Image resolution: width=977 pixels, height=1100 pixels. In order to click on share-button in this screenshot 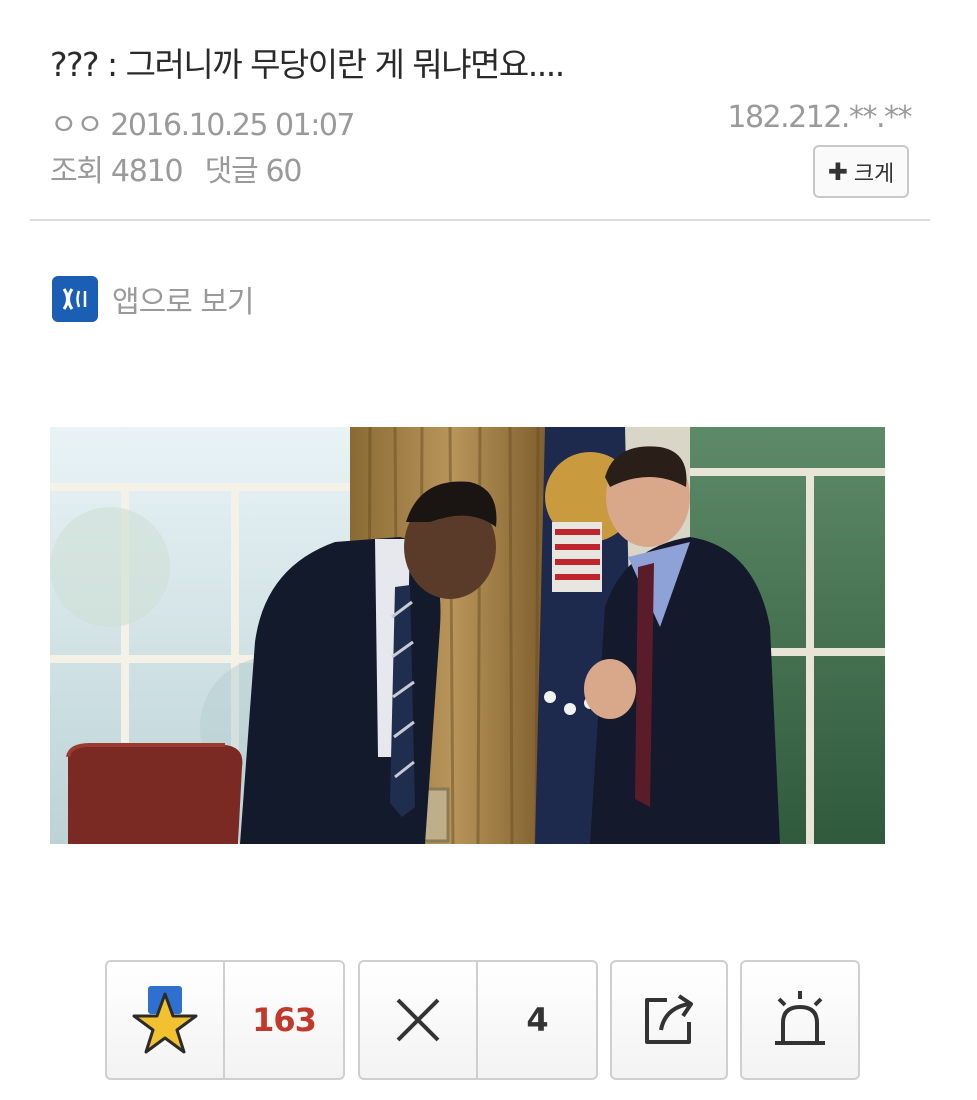, I will do `click(669, 1020)`.